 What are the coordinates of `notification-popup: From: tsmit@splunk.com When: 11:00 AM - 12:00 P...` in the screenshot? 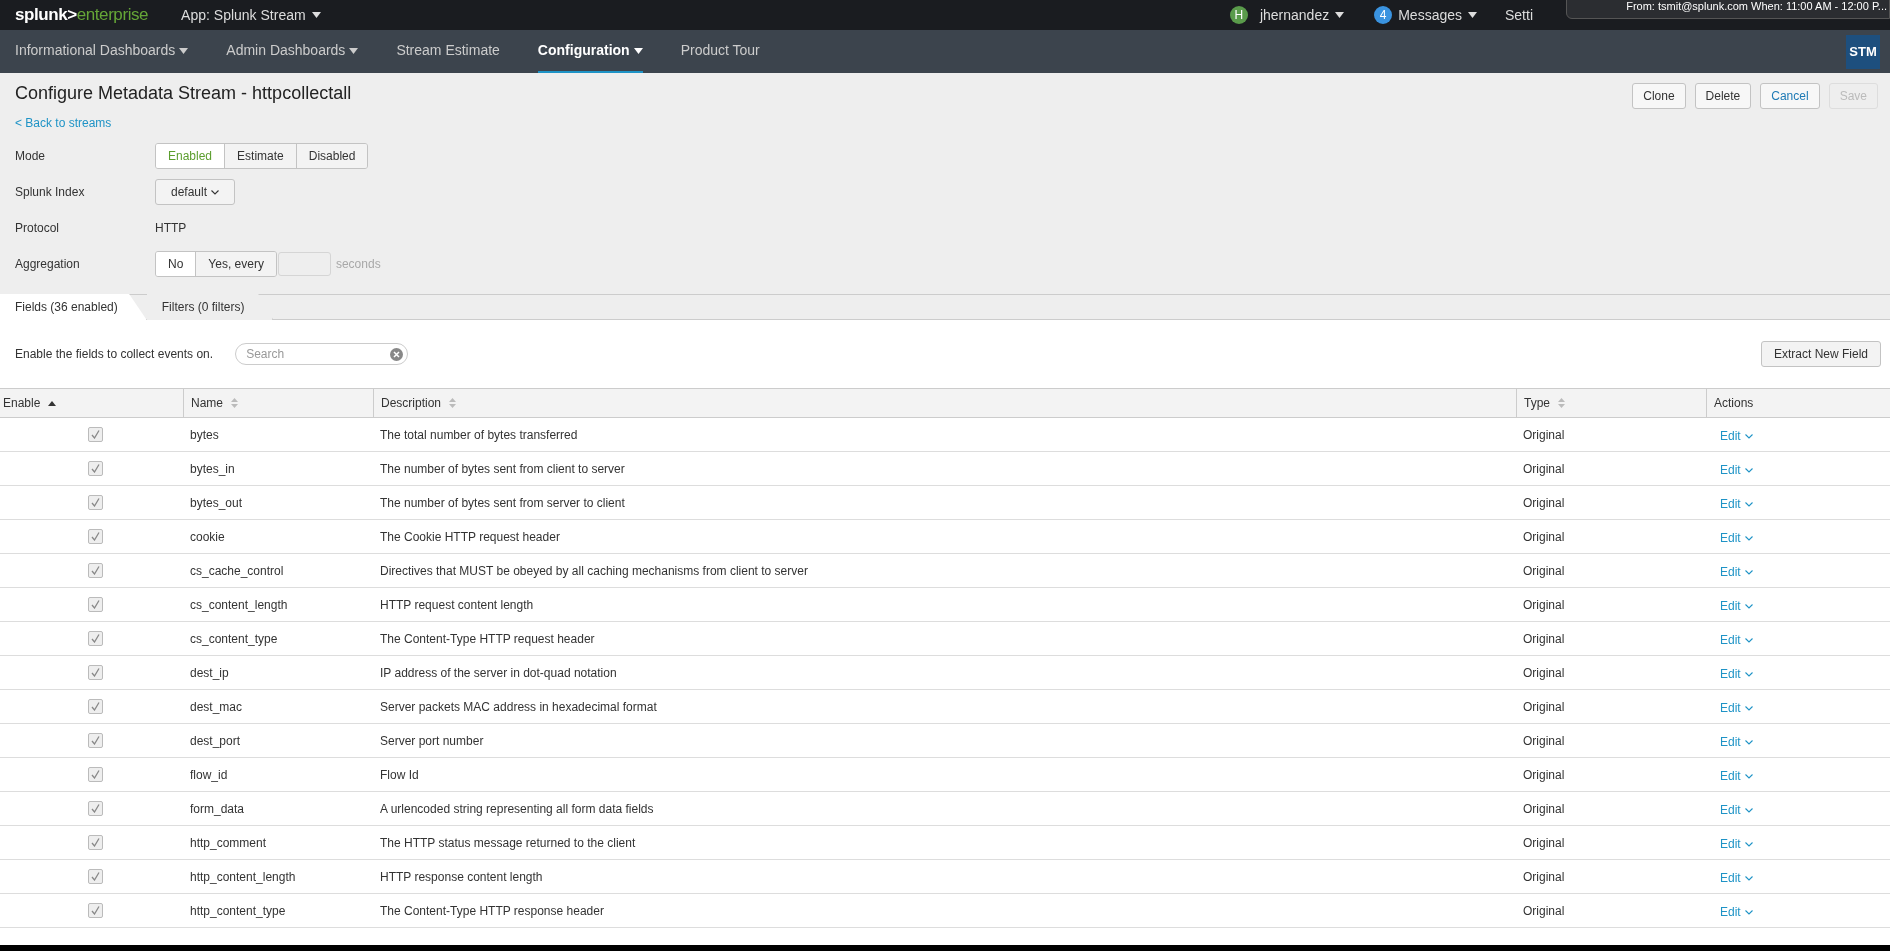 It's located at (1728, 9).